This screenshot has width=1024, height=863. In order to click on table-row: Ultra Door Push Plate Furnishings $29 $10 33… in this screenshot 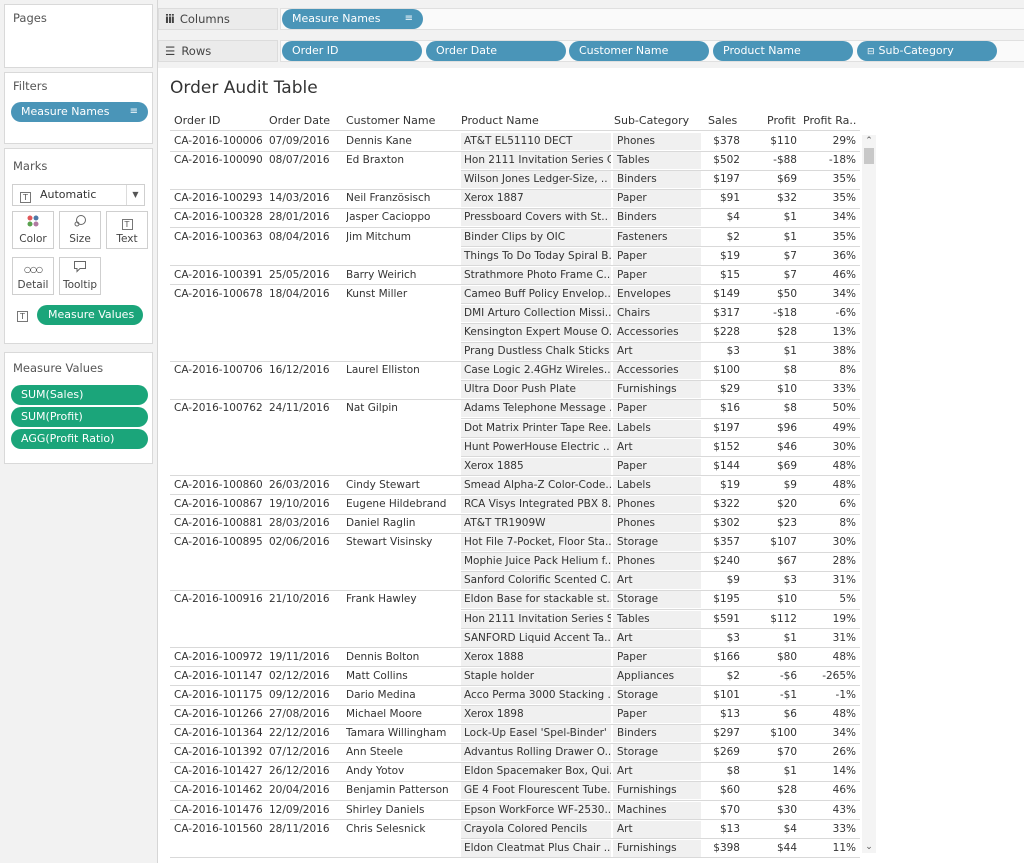, I will do `click(515, 389)`.